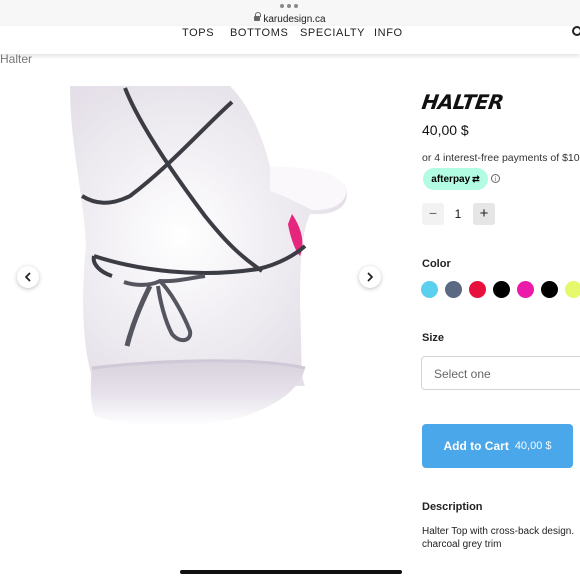  What do you see at coordinates (332, 33) in the screenshot?
I see `nav-item-specialty: SPECIALTY` at bounding box center [332, 33].